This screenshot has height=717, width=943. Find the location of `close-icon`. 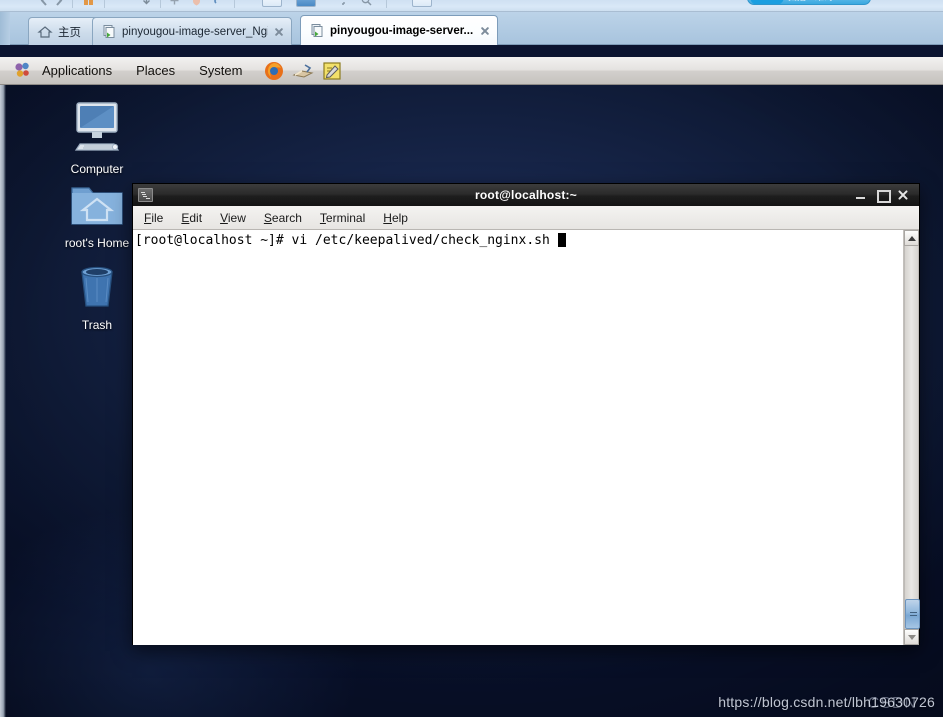

close-icon is located at coordinates (903, 195).